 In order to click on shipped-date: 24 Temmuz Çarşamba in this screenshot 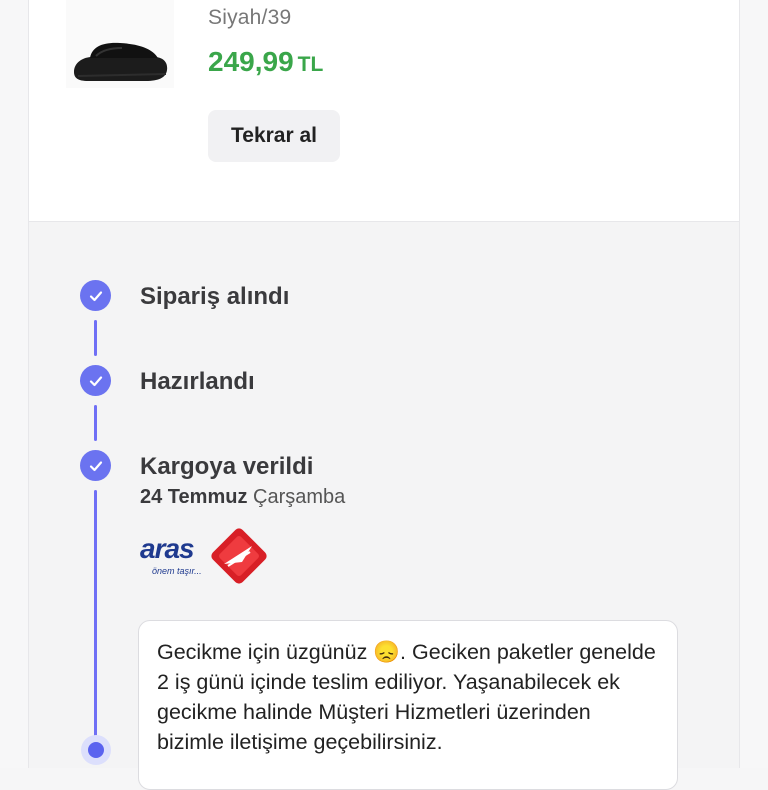, I will do `click(242, 497)`.